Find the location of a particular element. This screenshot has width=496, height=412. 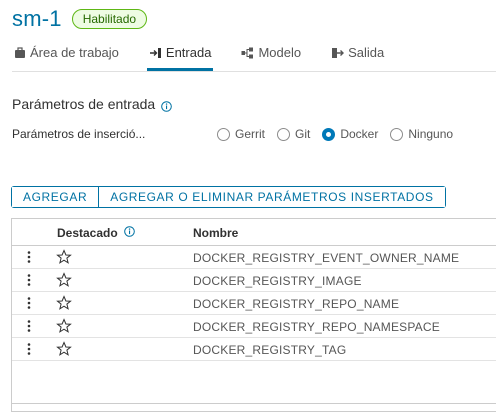

tab-output: Salida is located at coordinates (357, 57).